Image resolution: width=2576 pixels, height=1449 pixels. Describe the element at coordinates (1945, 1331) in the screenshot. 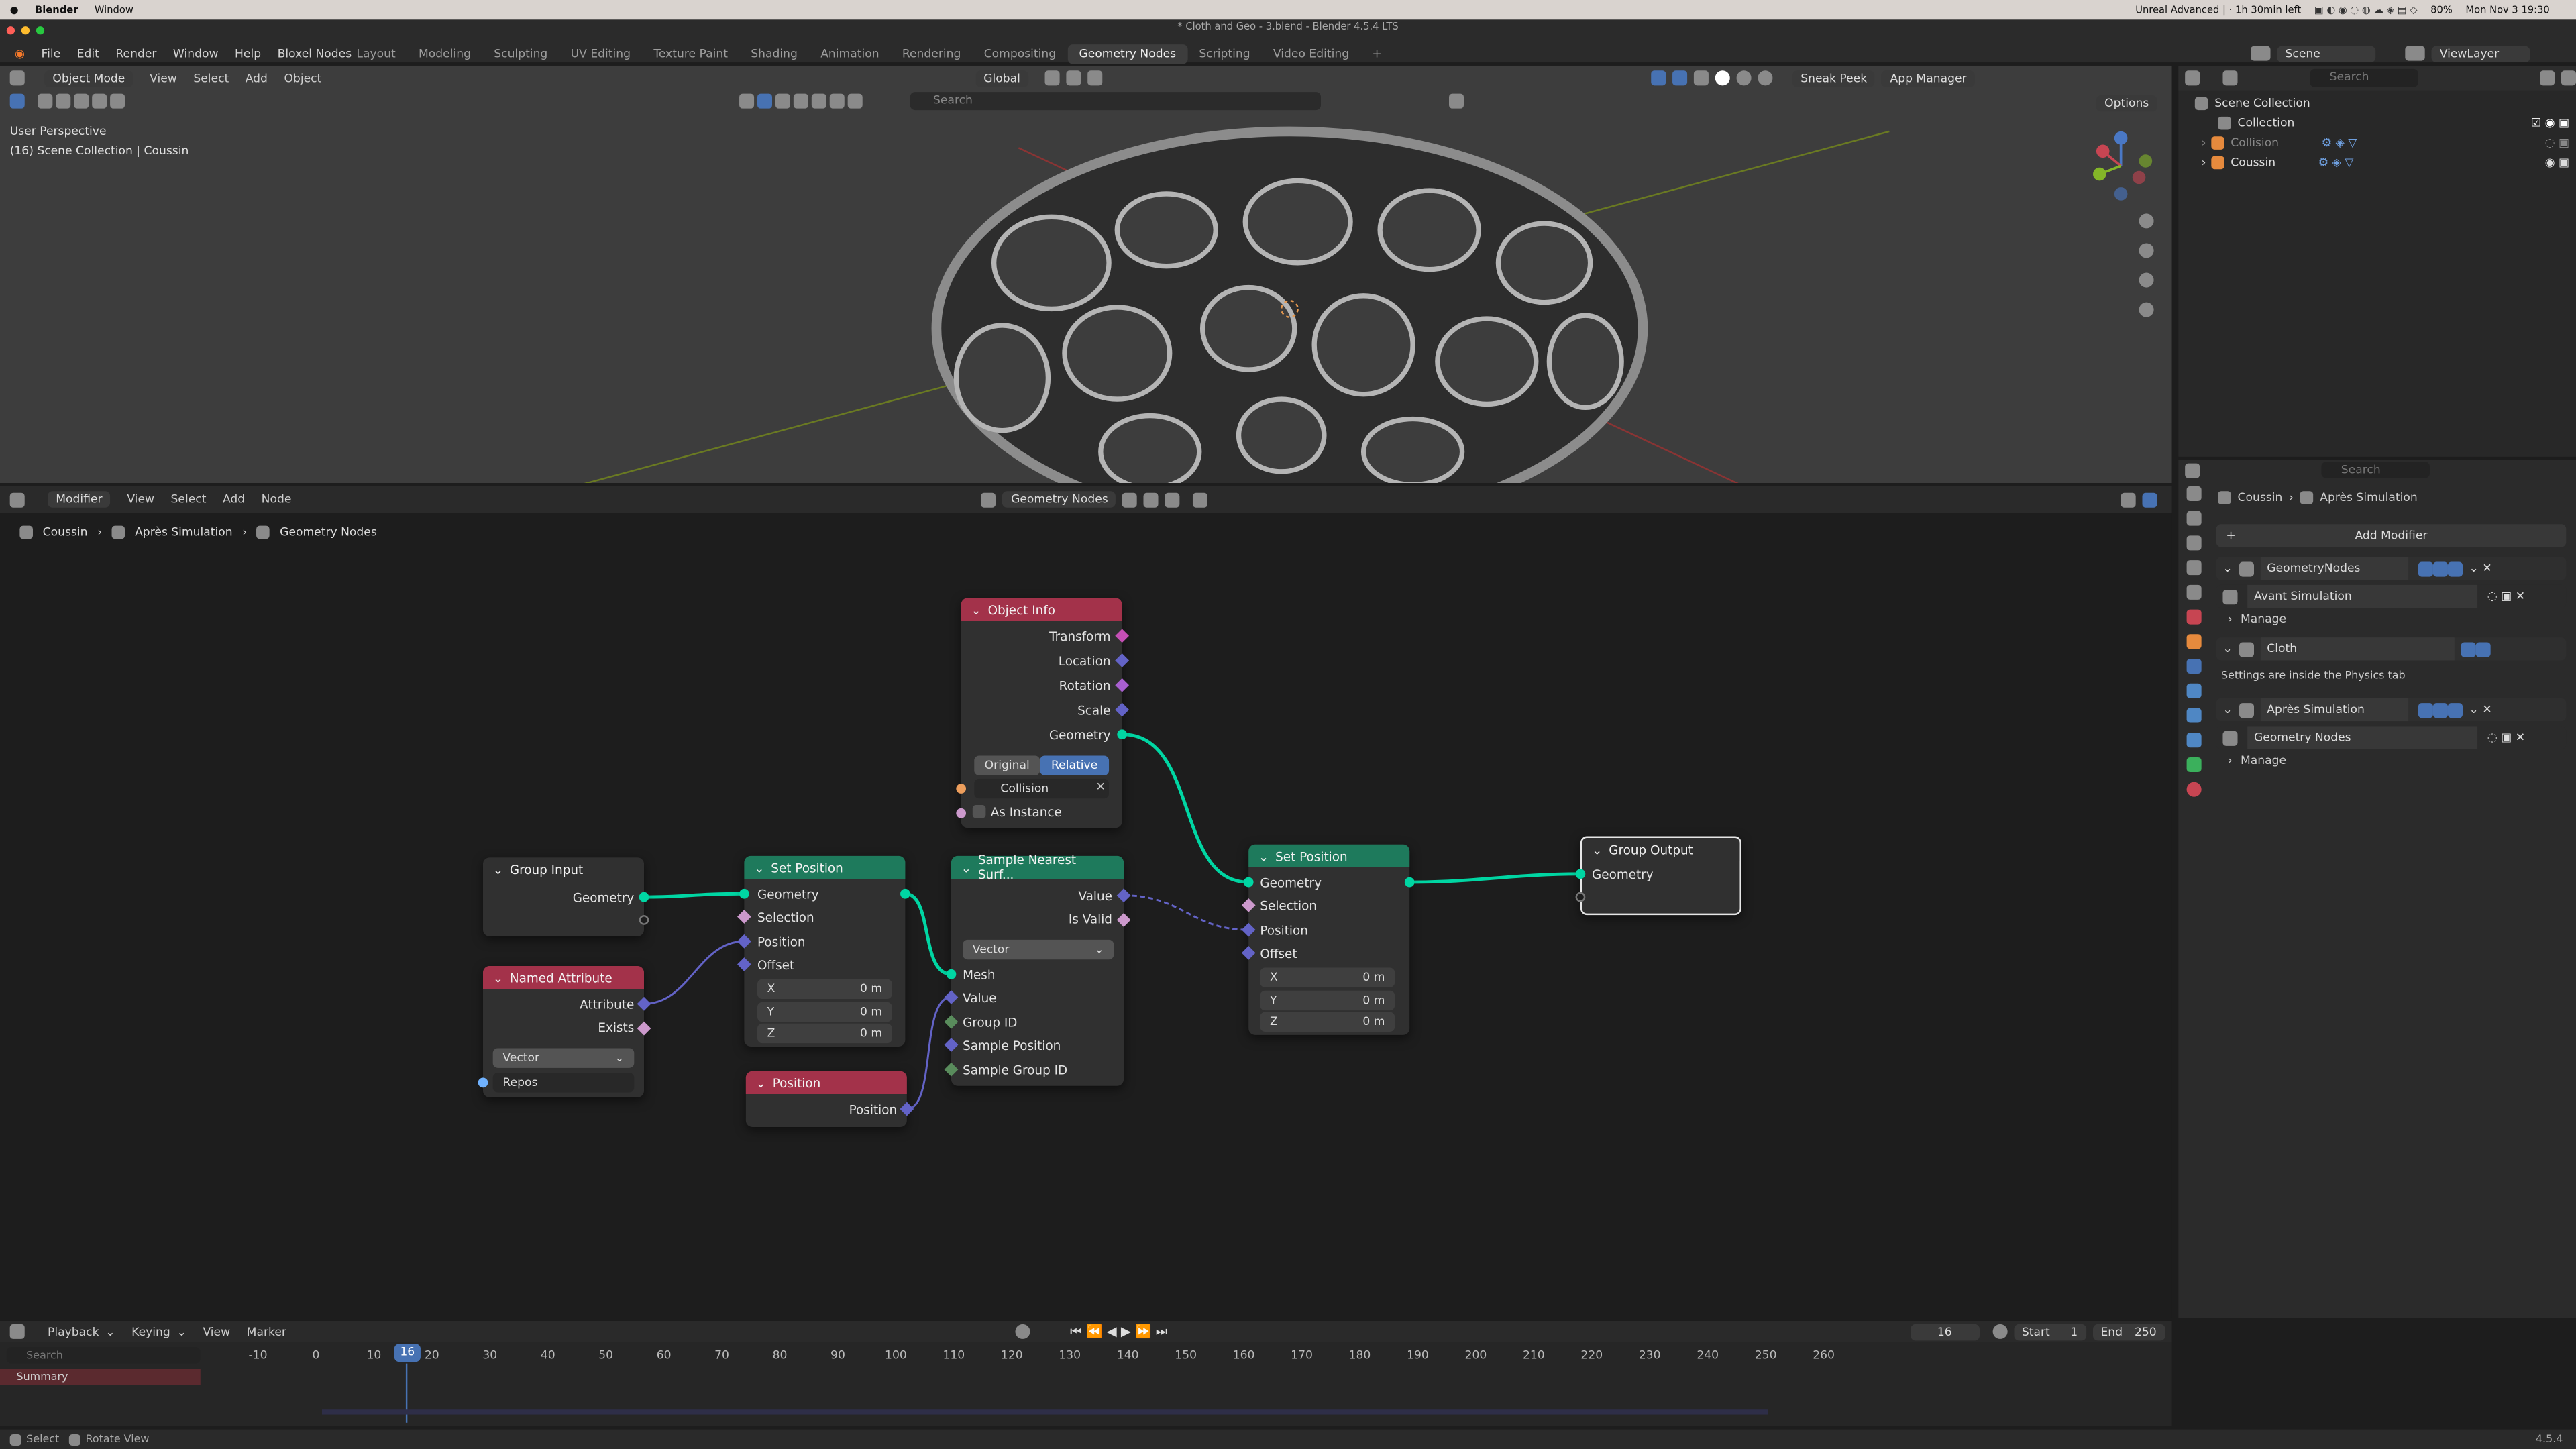

I see `current-frame-field: 16` at that location.